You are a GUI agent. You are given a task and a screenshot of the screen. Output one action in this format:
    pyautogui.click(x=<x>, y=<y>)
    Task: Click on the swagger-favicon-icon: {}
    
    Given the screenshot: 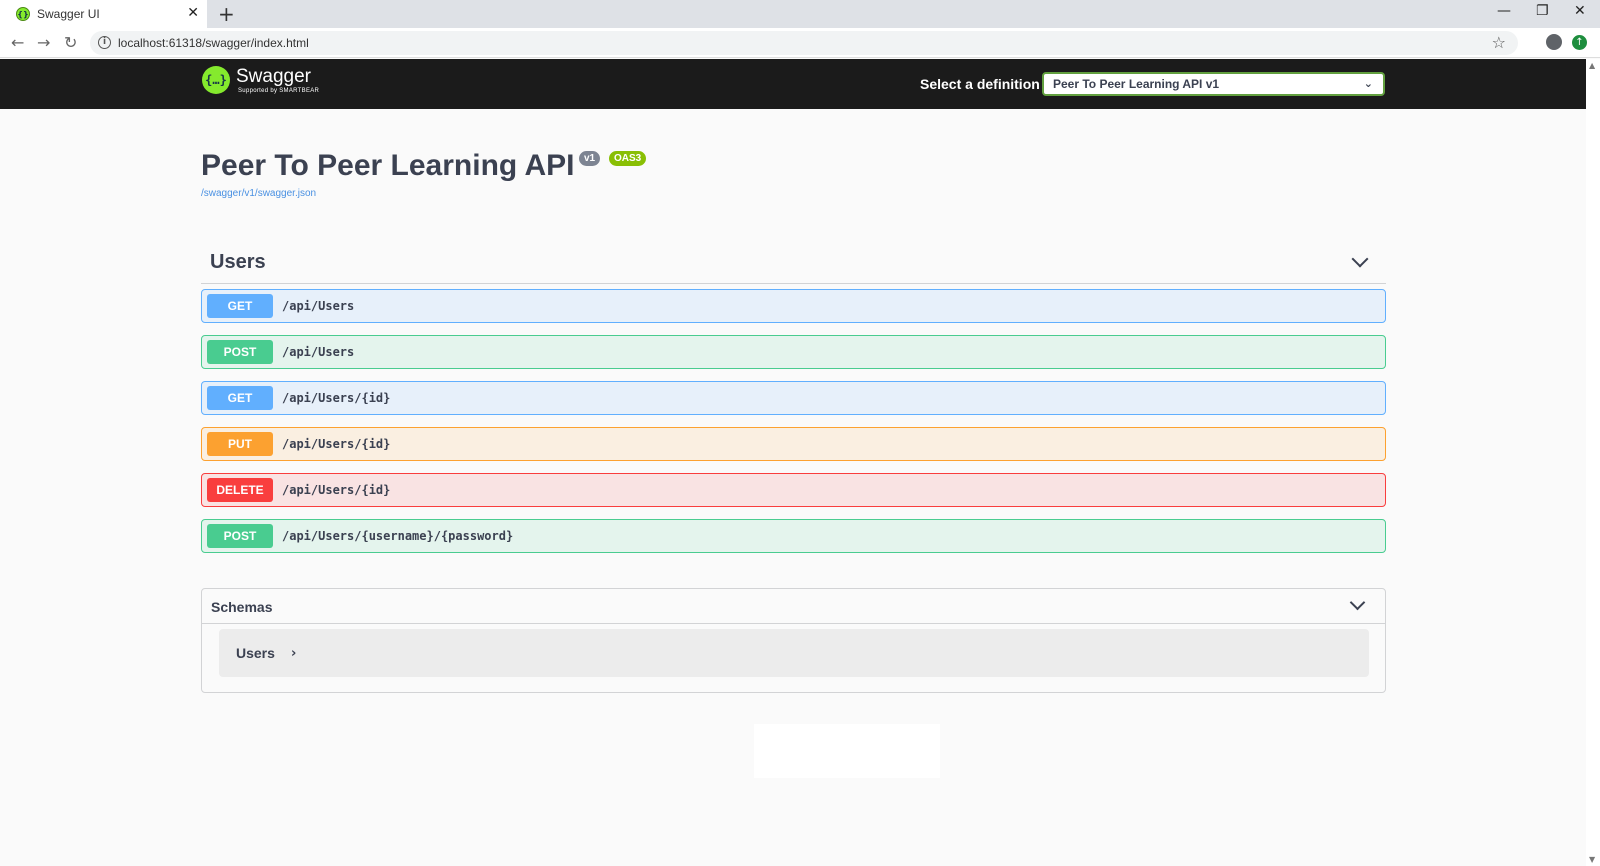 What is the action you would take?
    pyautogui.click(x=23, y=14)
    